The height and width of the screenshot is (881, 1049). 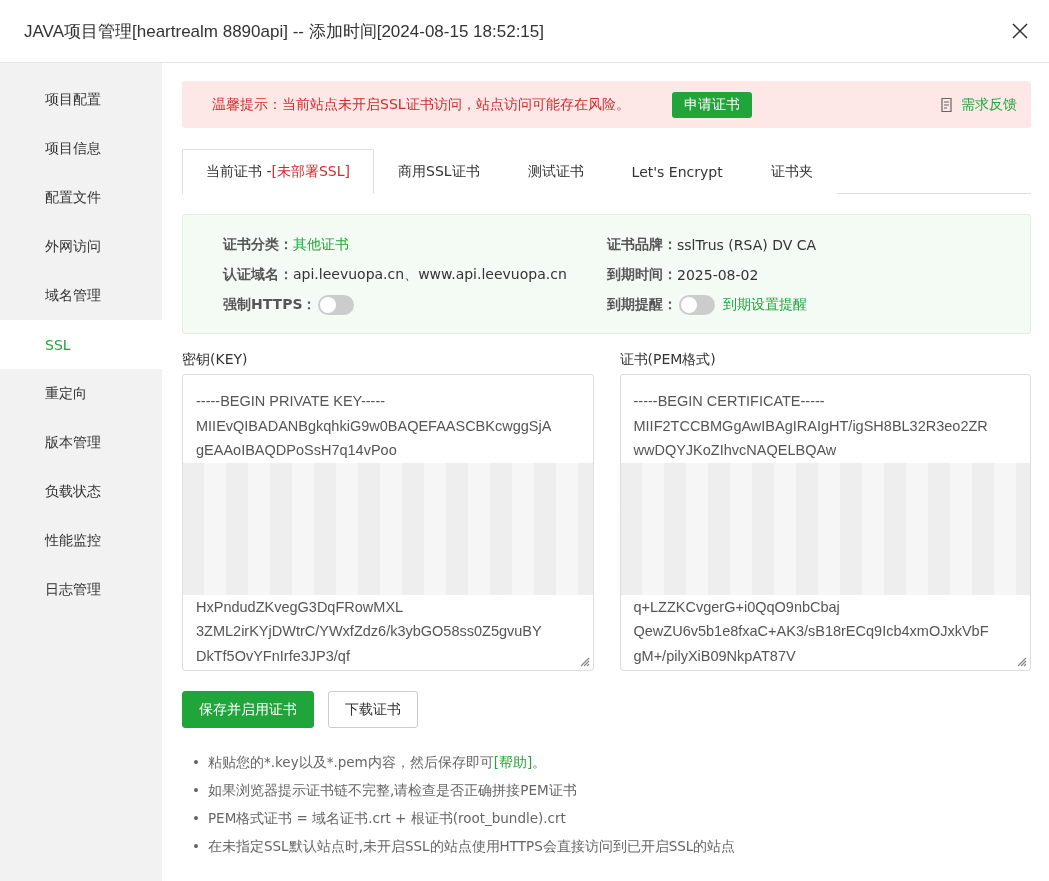 What do you see at coordinates (81, 99) in the screenshot?
I see `sidebar-item: 项目配置` at bounding box center [81, 99].